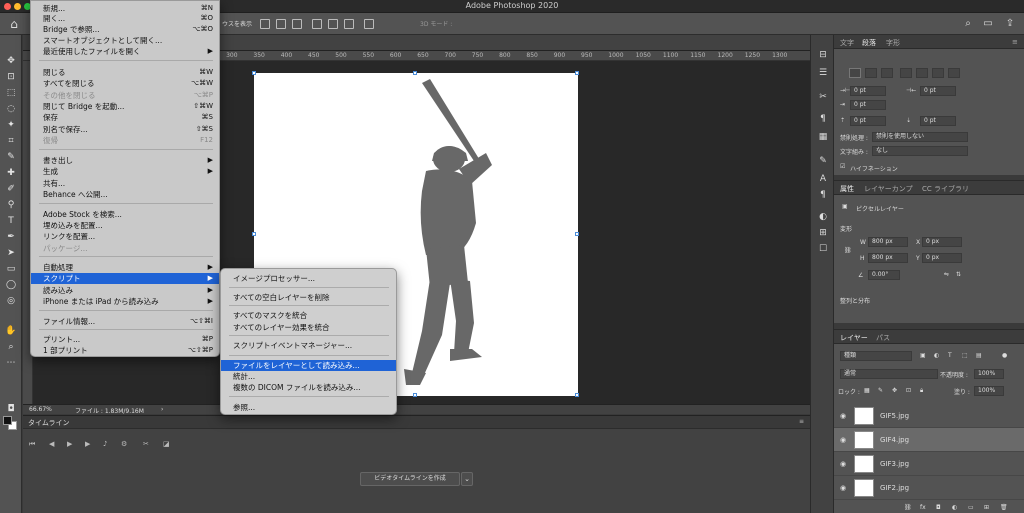 The image size is (1024, 513). Describe the element at coordinates (125, 290) in the screenshot. I see `file-menu-item: 読み込み ▶` at that location.